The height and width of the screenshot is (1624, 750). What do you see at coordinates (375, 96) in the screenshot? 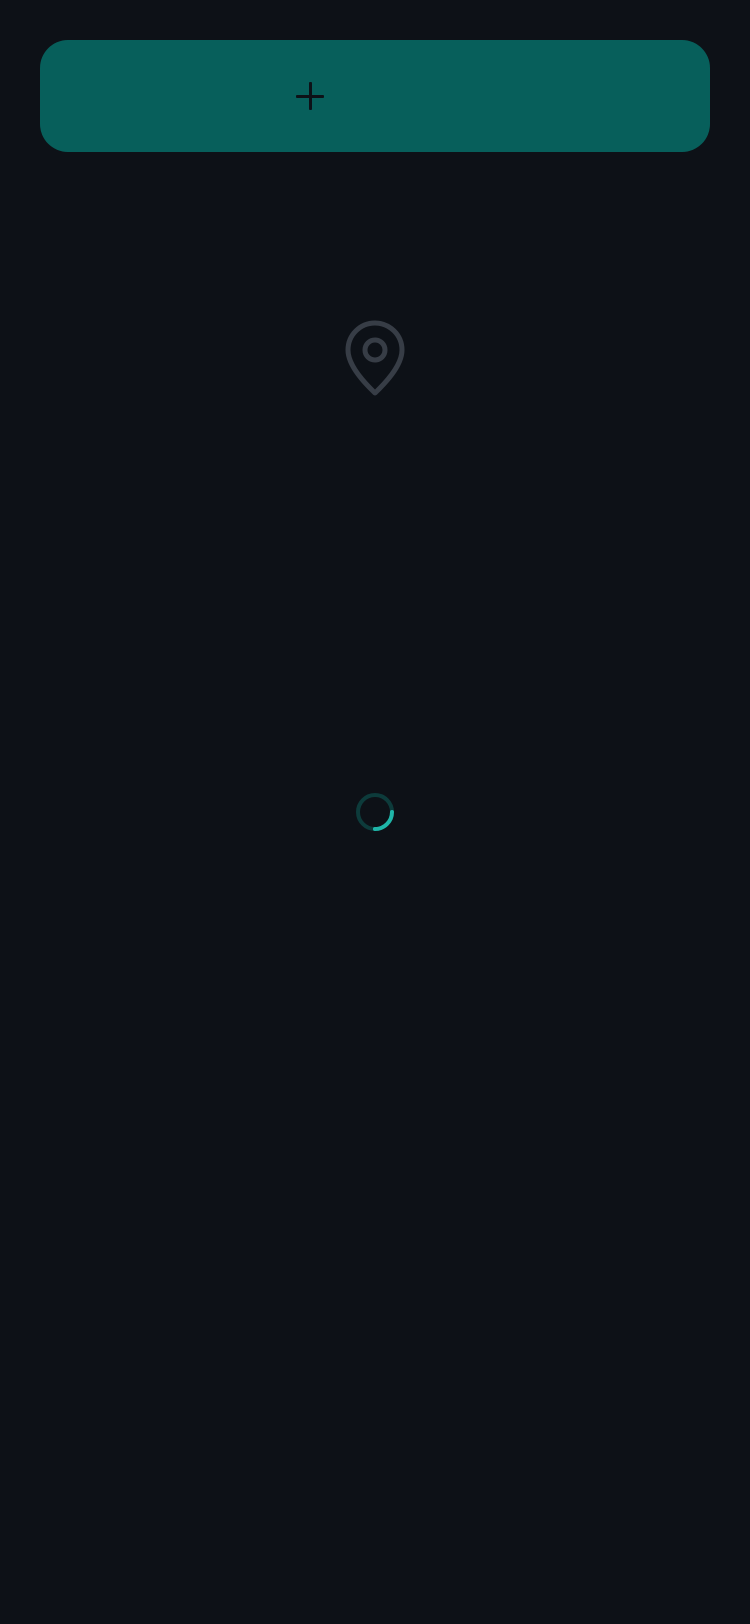
I see `add-button` at bounding box center [375, 96].